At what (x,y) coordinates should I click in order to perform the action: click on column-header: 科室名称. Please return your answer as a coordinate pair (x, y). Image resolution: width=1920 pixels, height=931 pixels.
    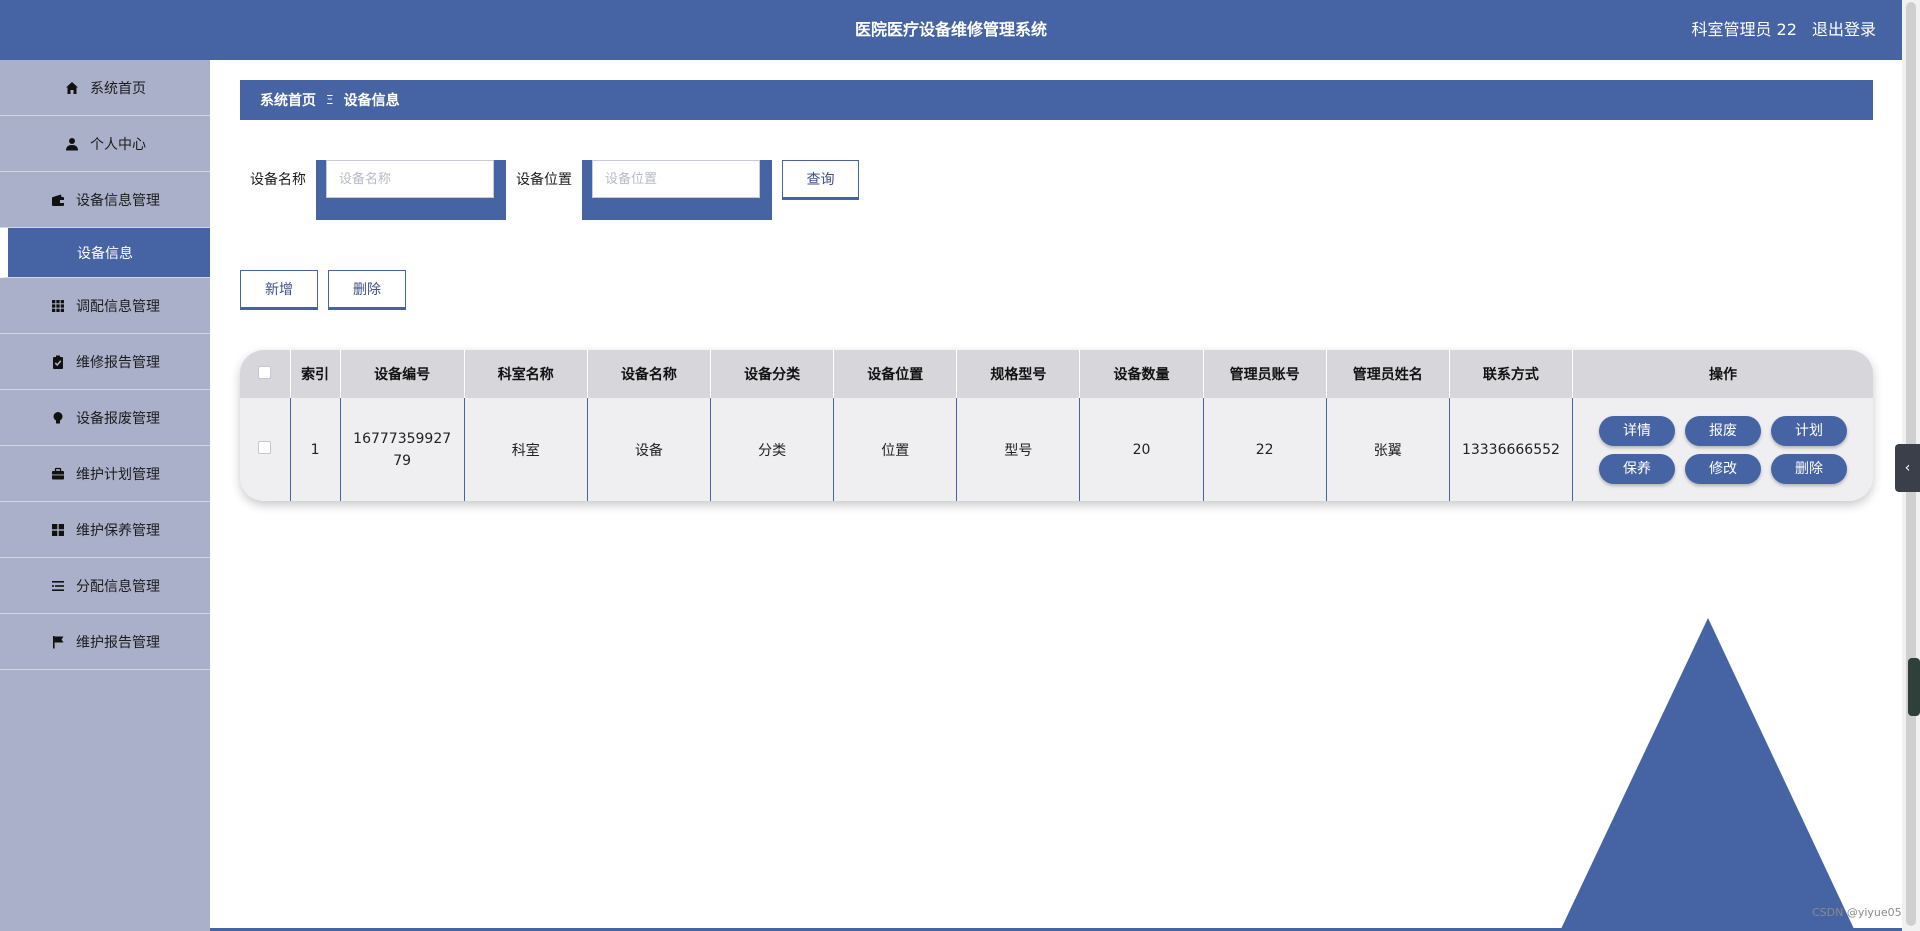
    Looking at the image, I should click on (526, 374).